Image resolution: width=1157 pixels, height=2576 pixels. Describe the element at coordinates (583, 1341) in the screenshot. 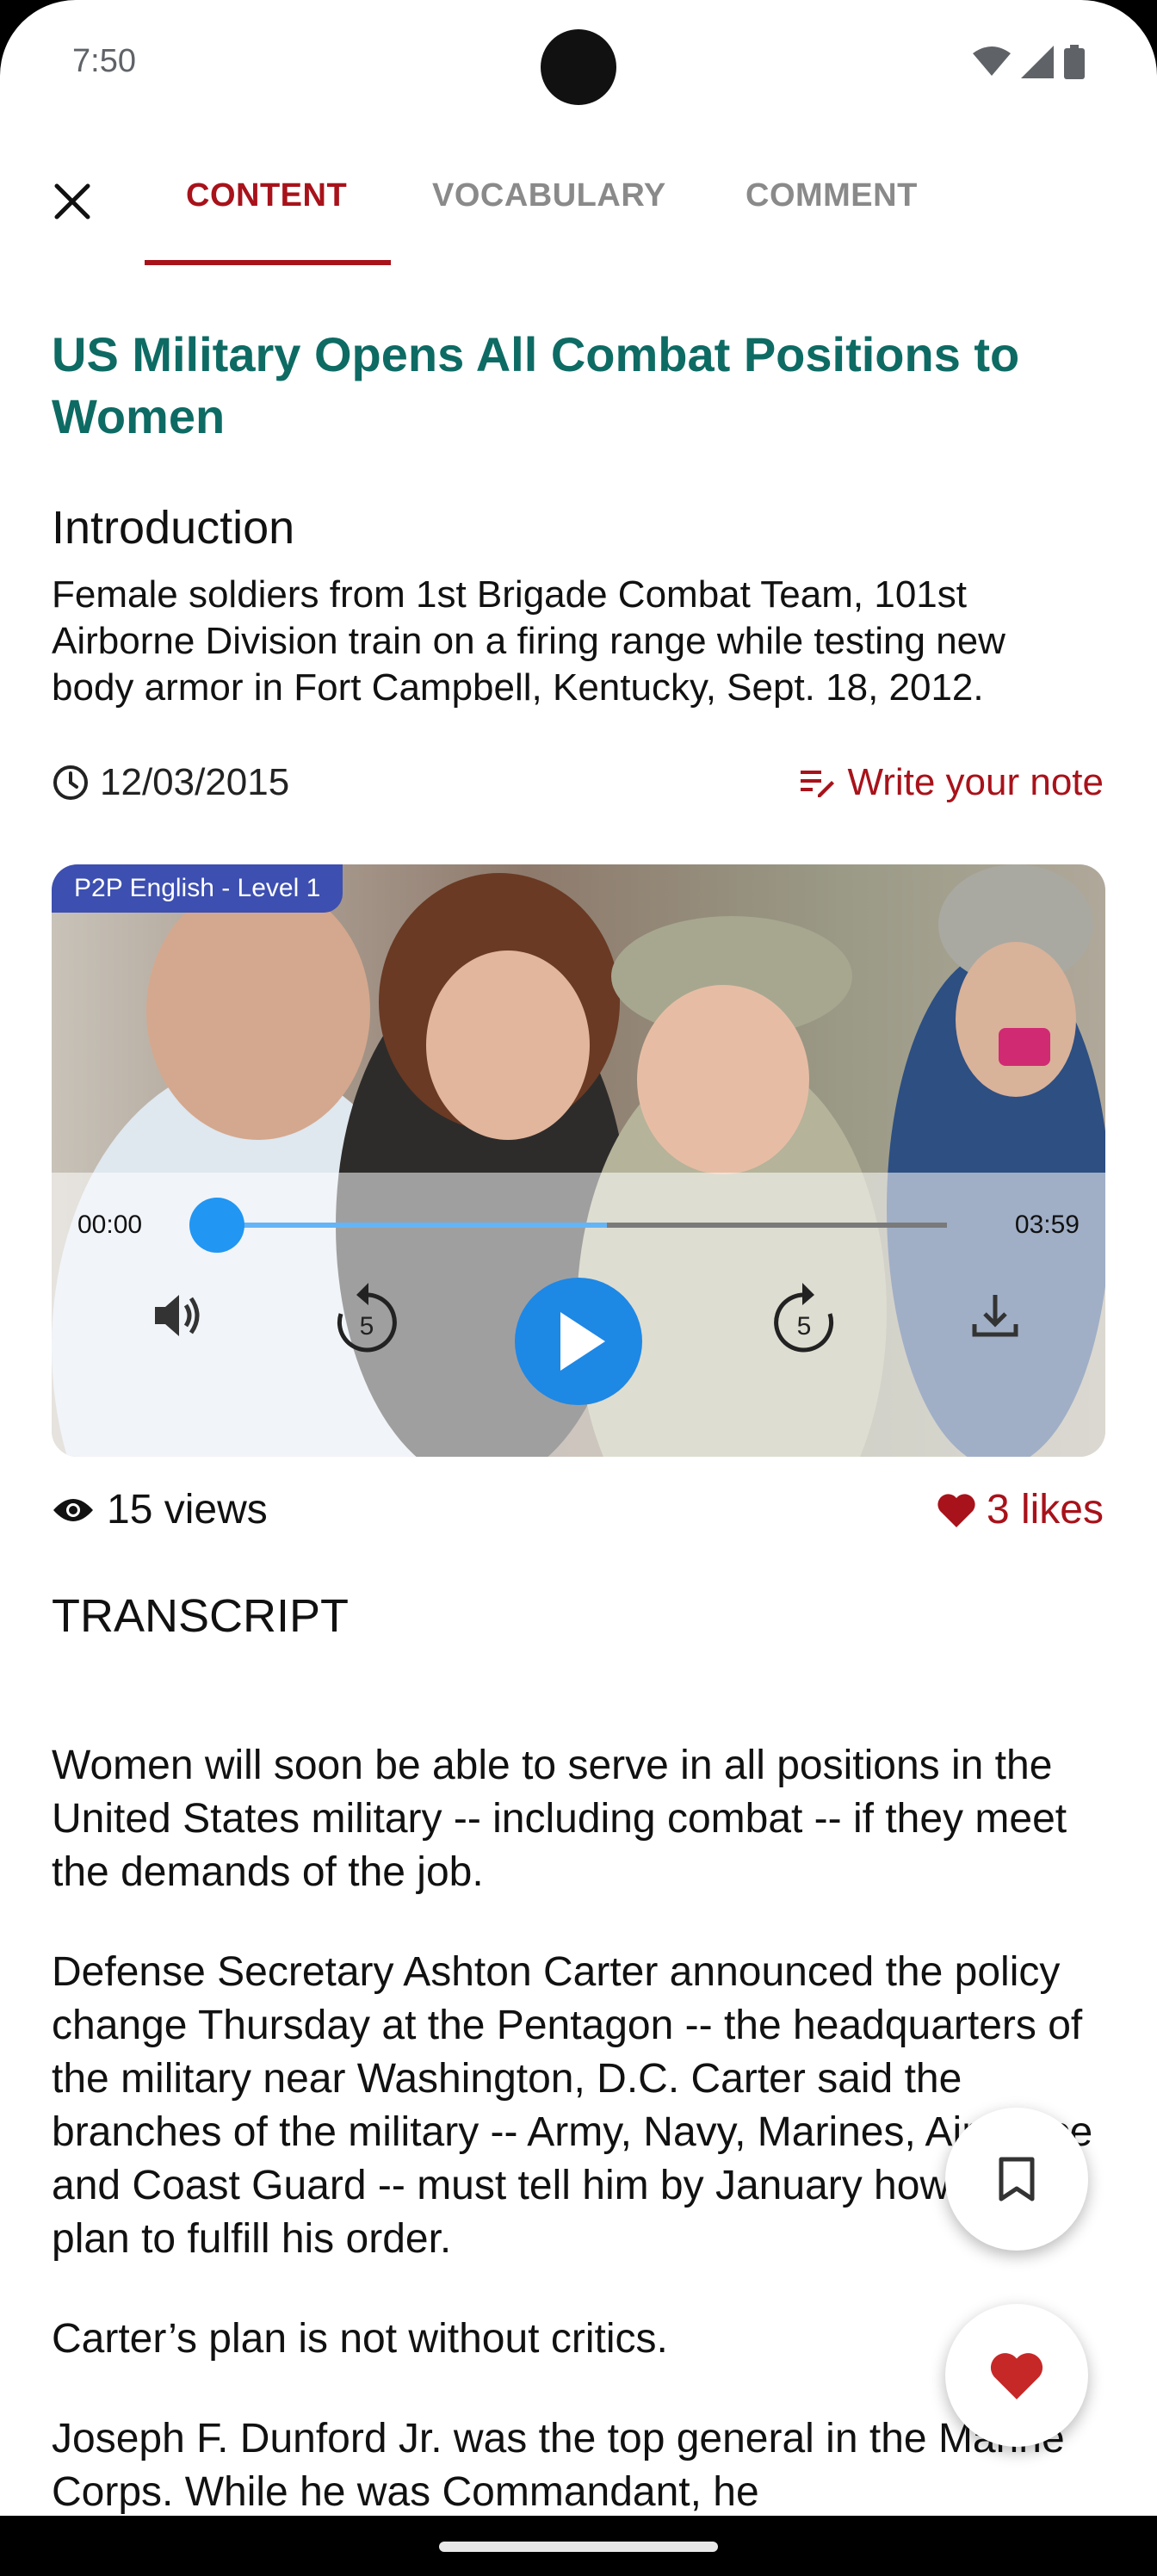

I see `play-icon` at that location.